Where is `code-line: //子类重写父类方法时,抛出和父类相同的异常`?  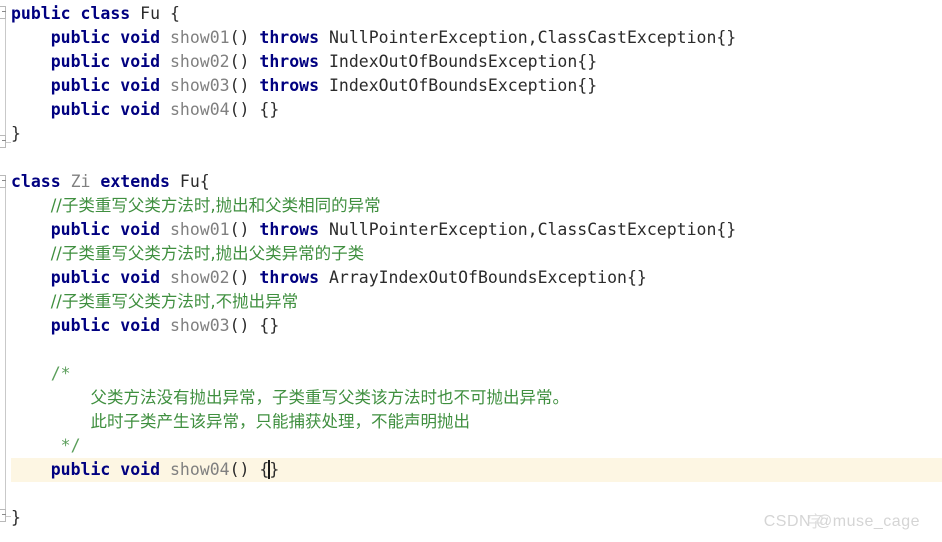
code-line: //子类重写父类方法时,抛出和父类相同的异常 is located at coordinates (476, 206).